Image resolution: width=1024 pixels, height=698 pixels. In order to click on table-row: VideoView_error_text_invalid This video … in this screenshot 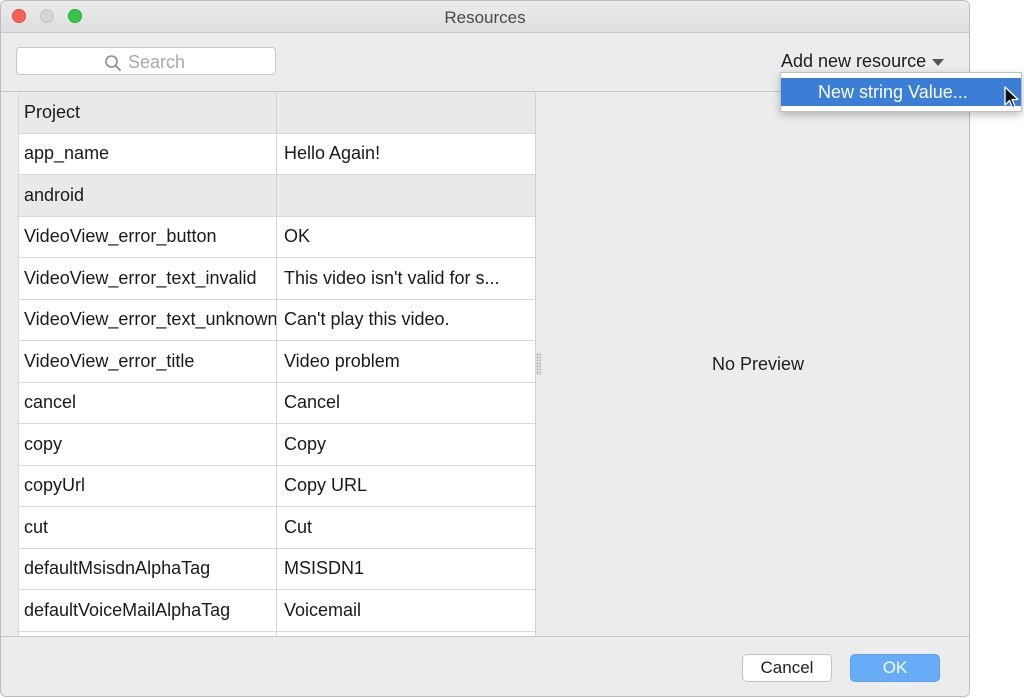, I will do `click(277, 279)`.